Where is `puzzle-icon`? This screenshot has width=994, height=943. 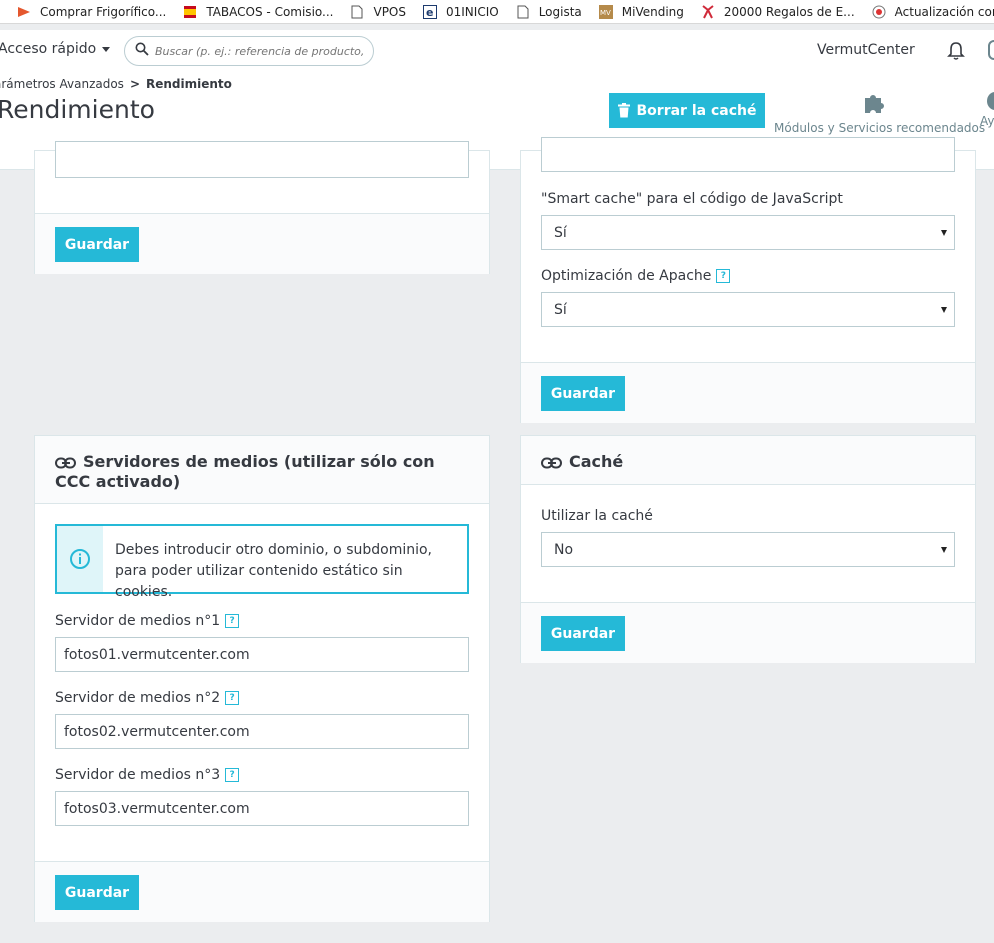 puzzle-icon is located at coordinates (874, 104).